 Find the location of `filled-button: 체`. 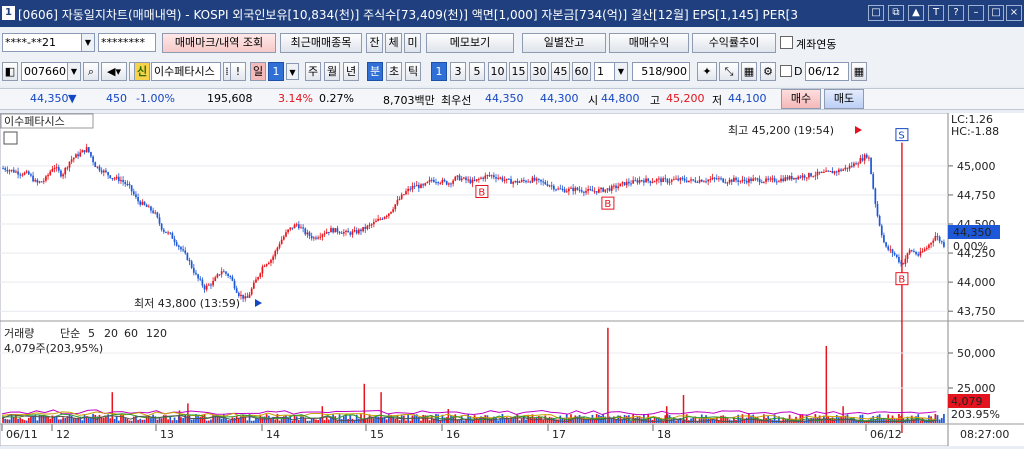

filled-button: 체 is located at coordinates (393, 43).